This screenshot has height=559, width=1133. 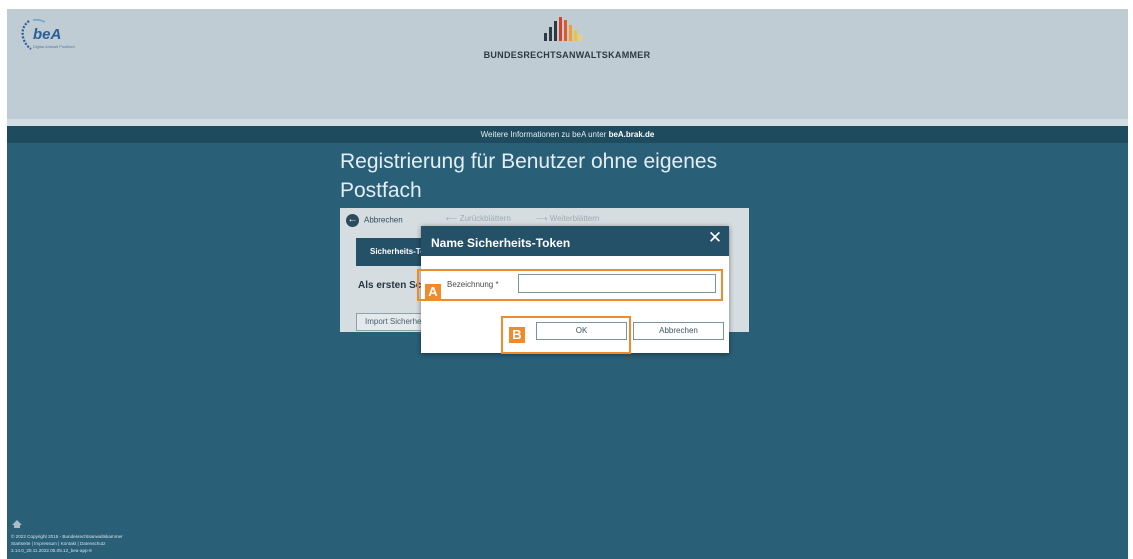 What do you see at coordinates (485, 218) in the screenshot?
I see `toolbar-back-label: Zurückblättern` at bounding box center [485, 218].